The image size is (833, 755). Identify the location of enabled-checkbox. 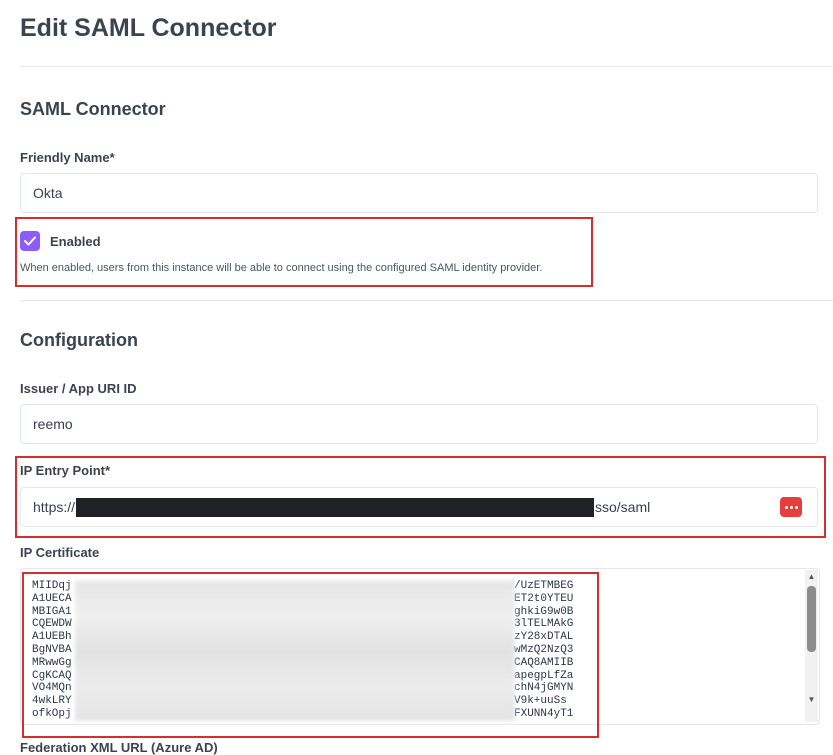
(30, 241).